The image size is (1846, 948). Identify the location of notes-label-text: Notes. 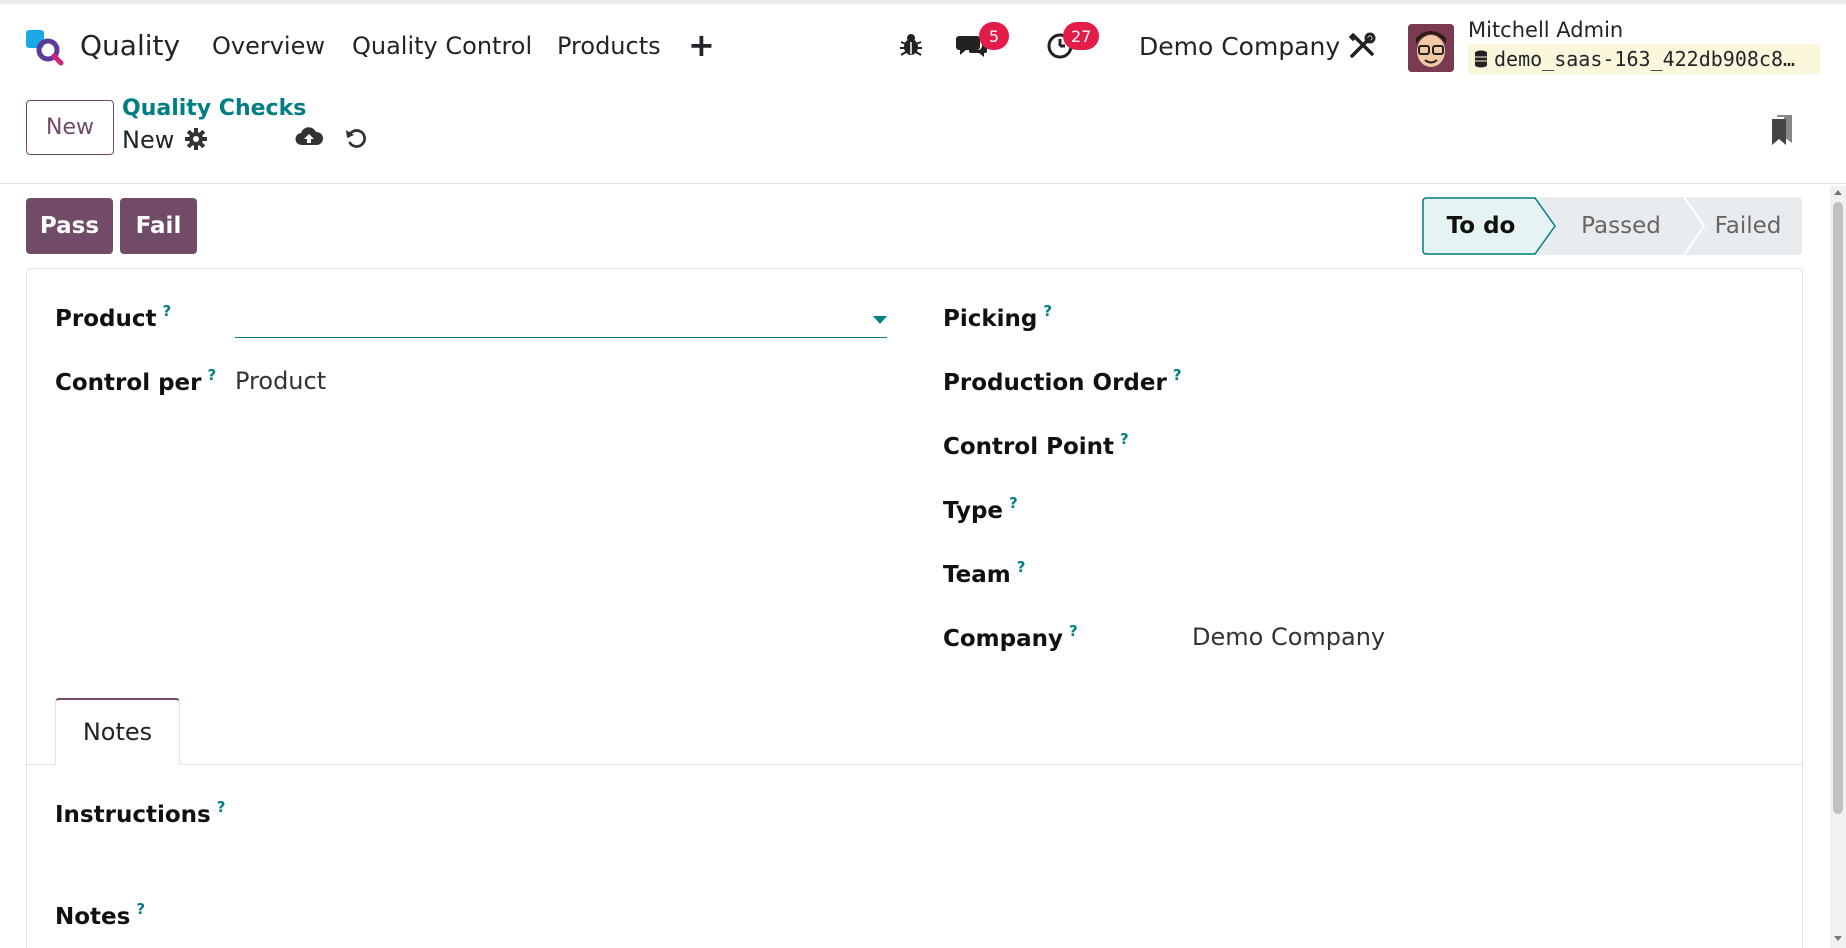
(93, 917).